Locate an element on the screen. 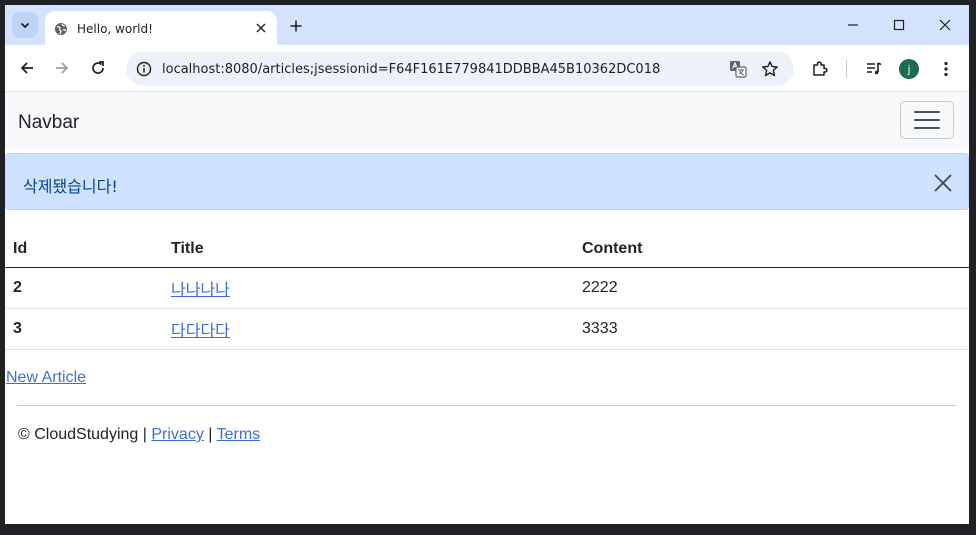 The width and height of the screenshot is (976, 535). cell-title: 나나나나 is located at coordinates (368, 288).